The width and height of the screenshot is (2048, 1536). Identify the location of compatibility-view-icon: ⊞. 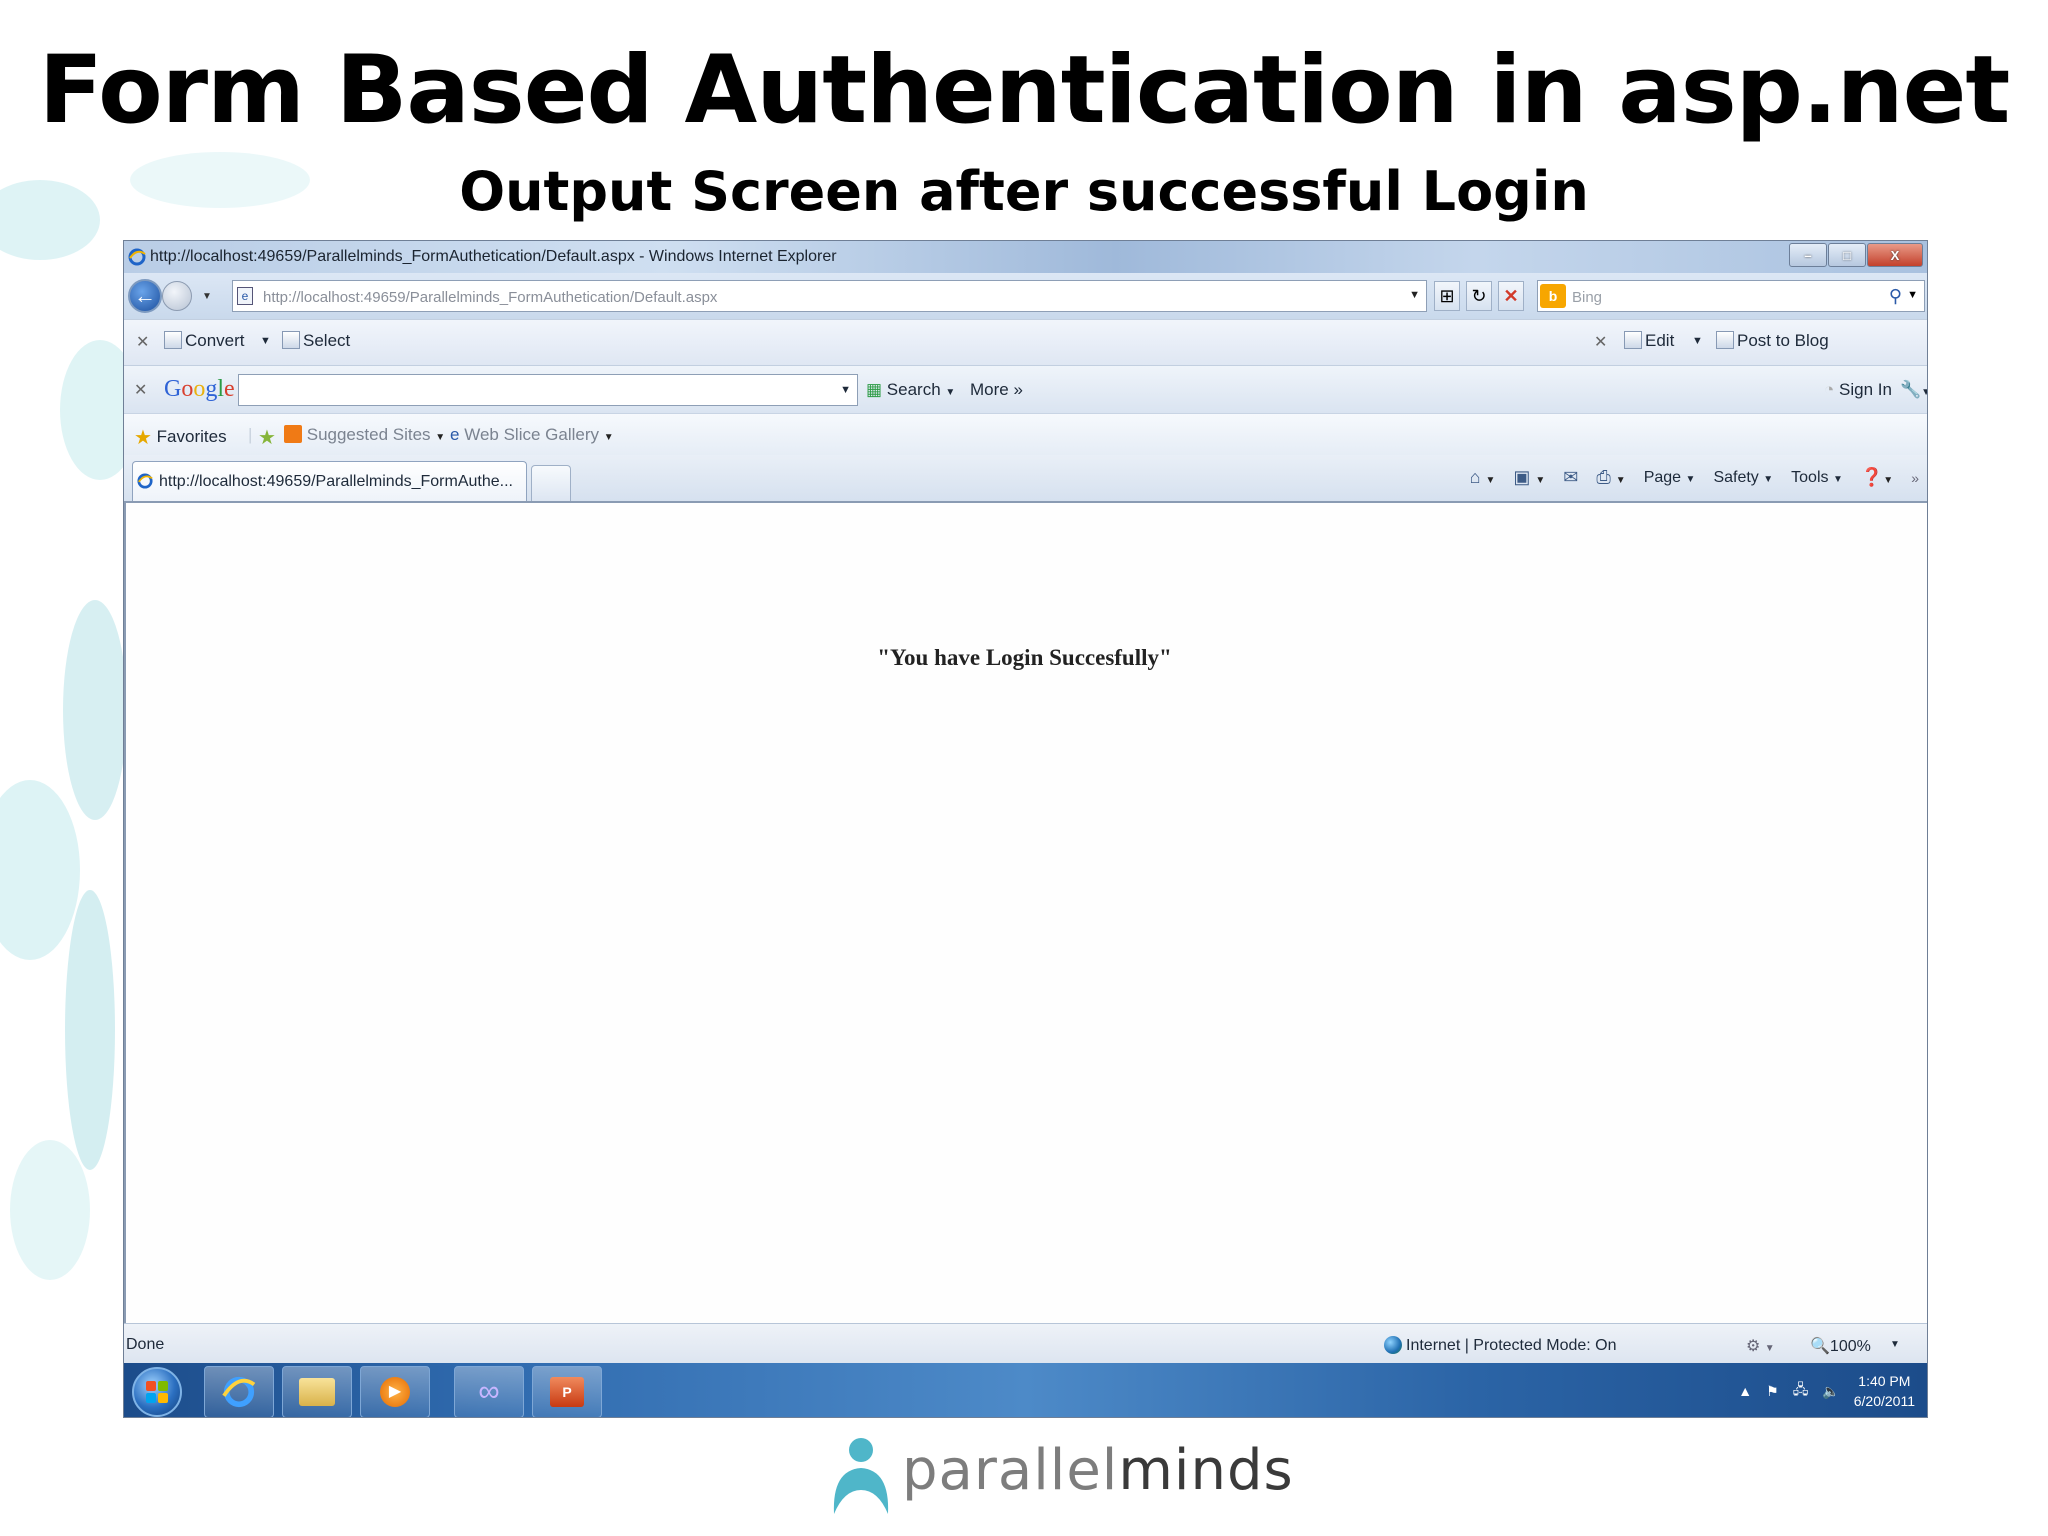
(1447, 296).